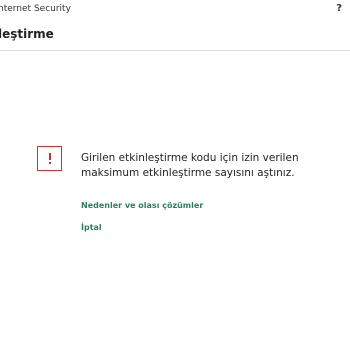 The image size is (350, 350). I want to click on page-title: leştirme, so click(27, 34).